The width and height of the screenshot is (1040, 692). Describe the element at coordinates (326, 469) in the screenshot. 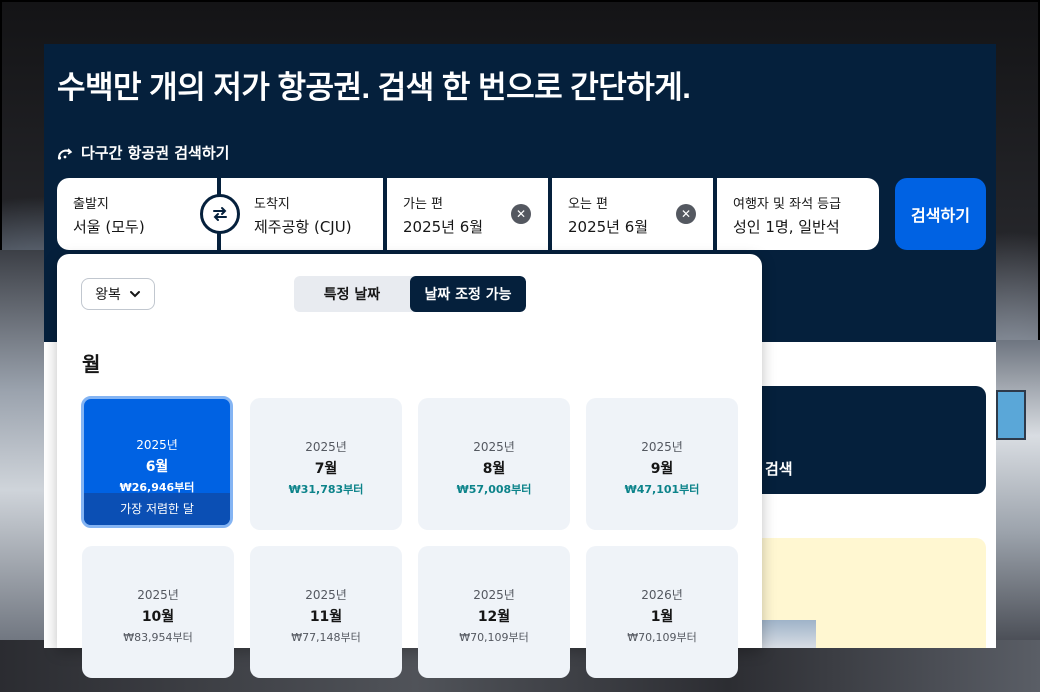

I see `month-name: 7월` at that location.